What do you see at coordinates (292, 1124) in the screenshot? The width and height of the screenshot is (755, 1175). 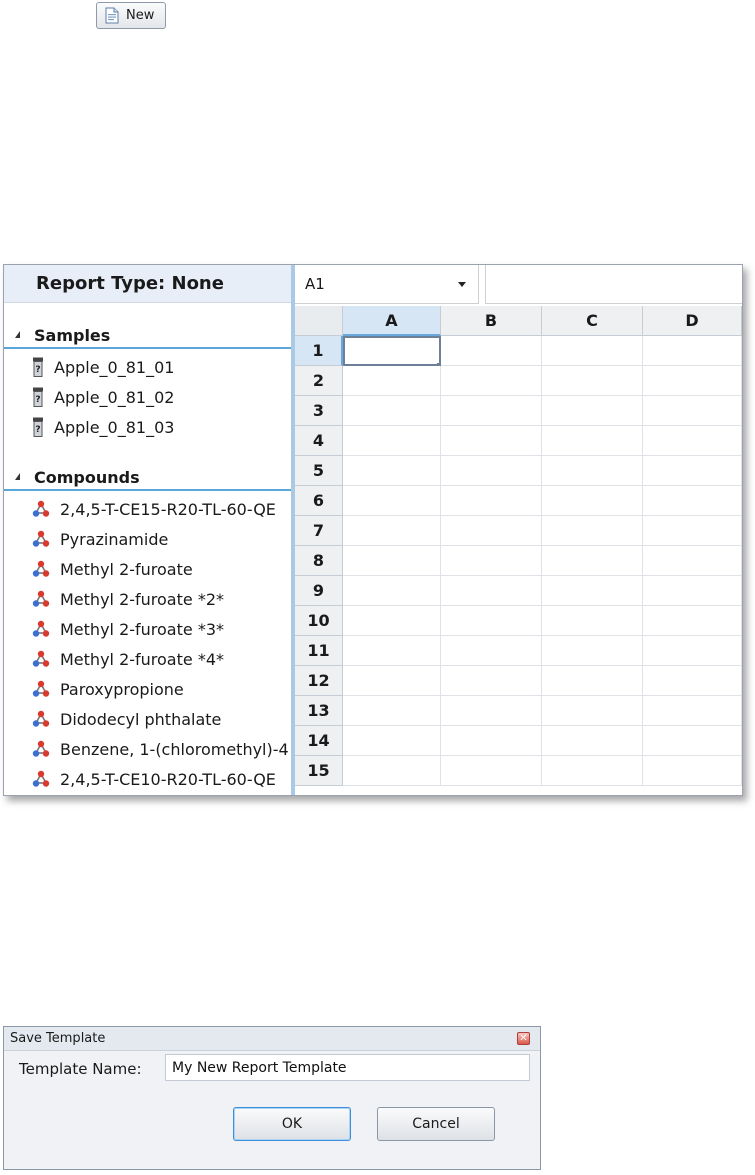 I see `ok-button: OK` at bounding box center [292, 1124].